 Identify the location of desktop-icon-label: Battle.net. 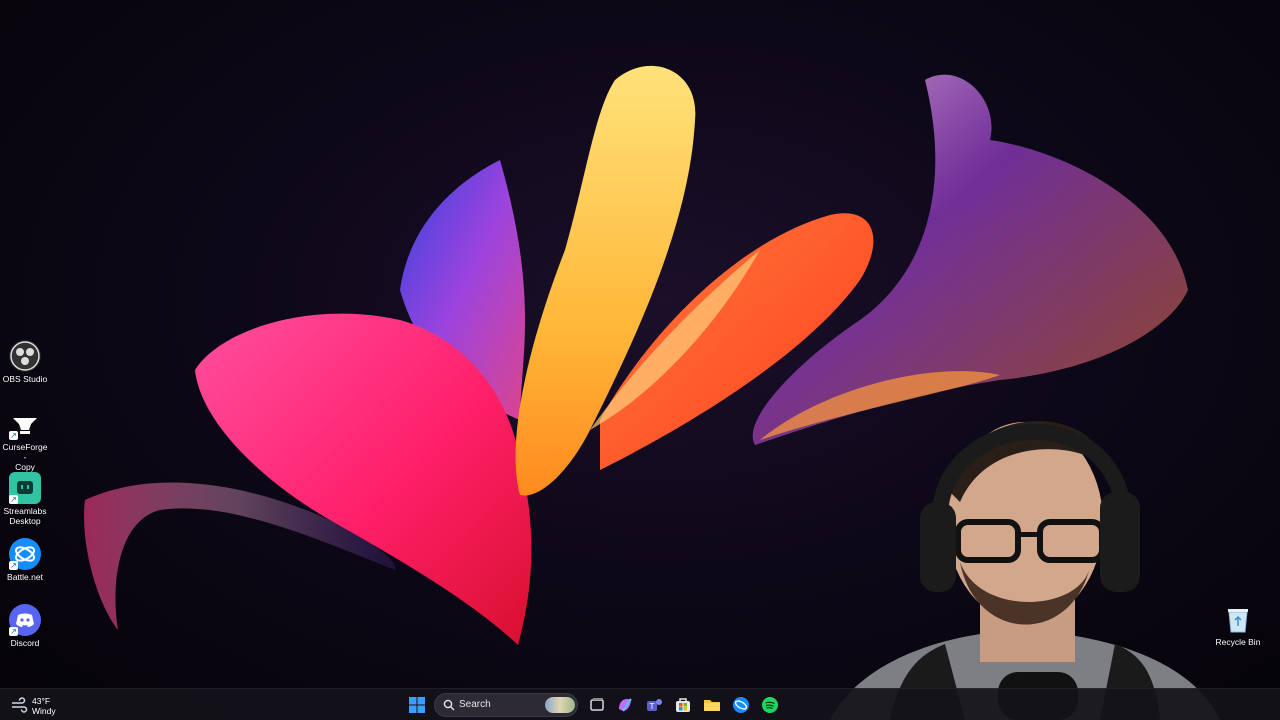
(25, 577).